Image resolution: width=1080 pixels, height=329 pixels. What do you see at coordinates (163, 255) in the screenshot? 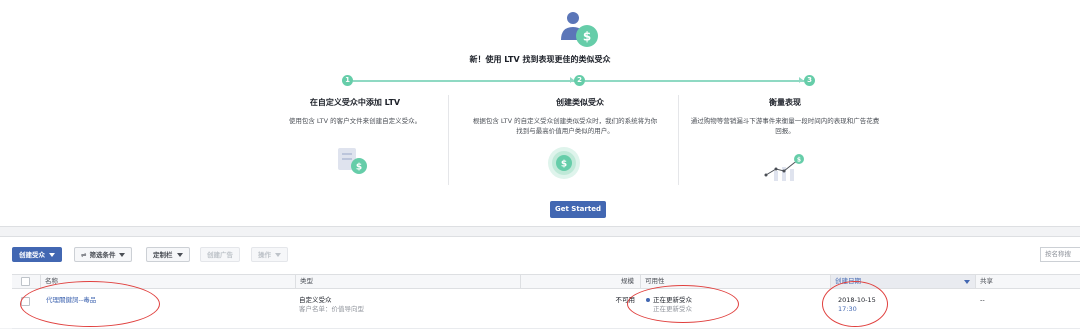
I see `columns-label: 定制栏` at bounding box center [163, 255].